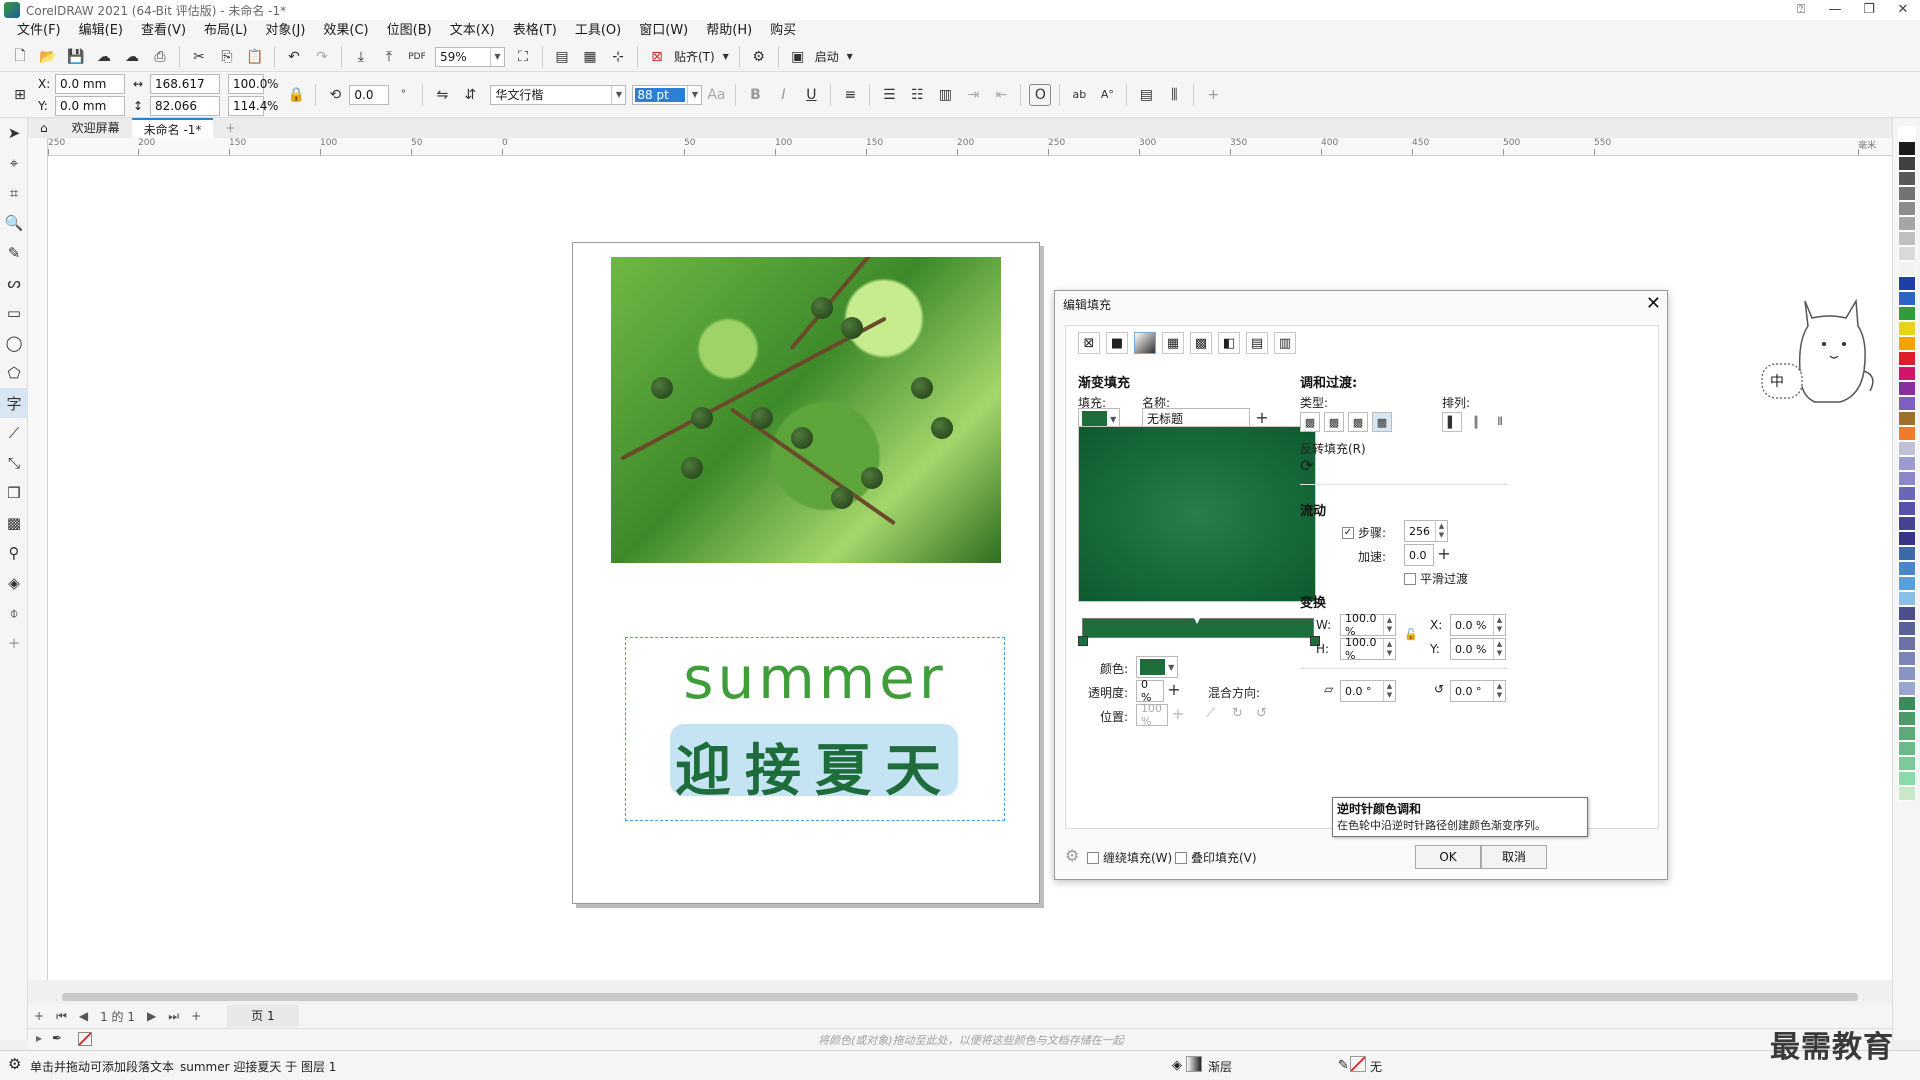 The image size is (1920, 1080). I want to click on vertical-ruler, so click(38, 559).